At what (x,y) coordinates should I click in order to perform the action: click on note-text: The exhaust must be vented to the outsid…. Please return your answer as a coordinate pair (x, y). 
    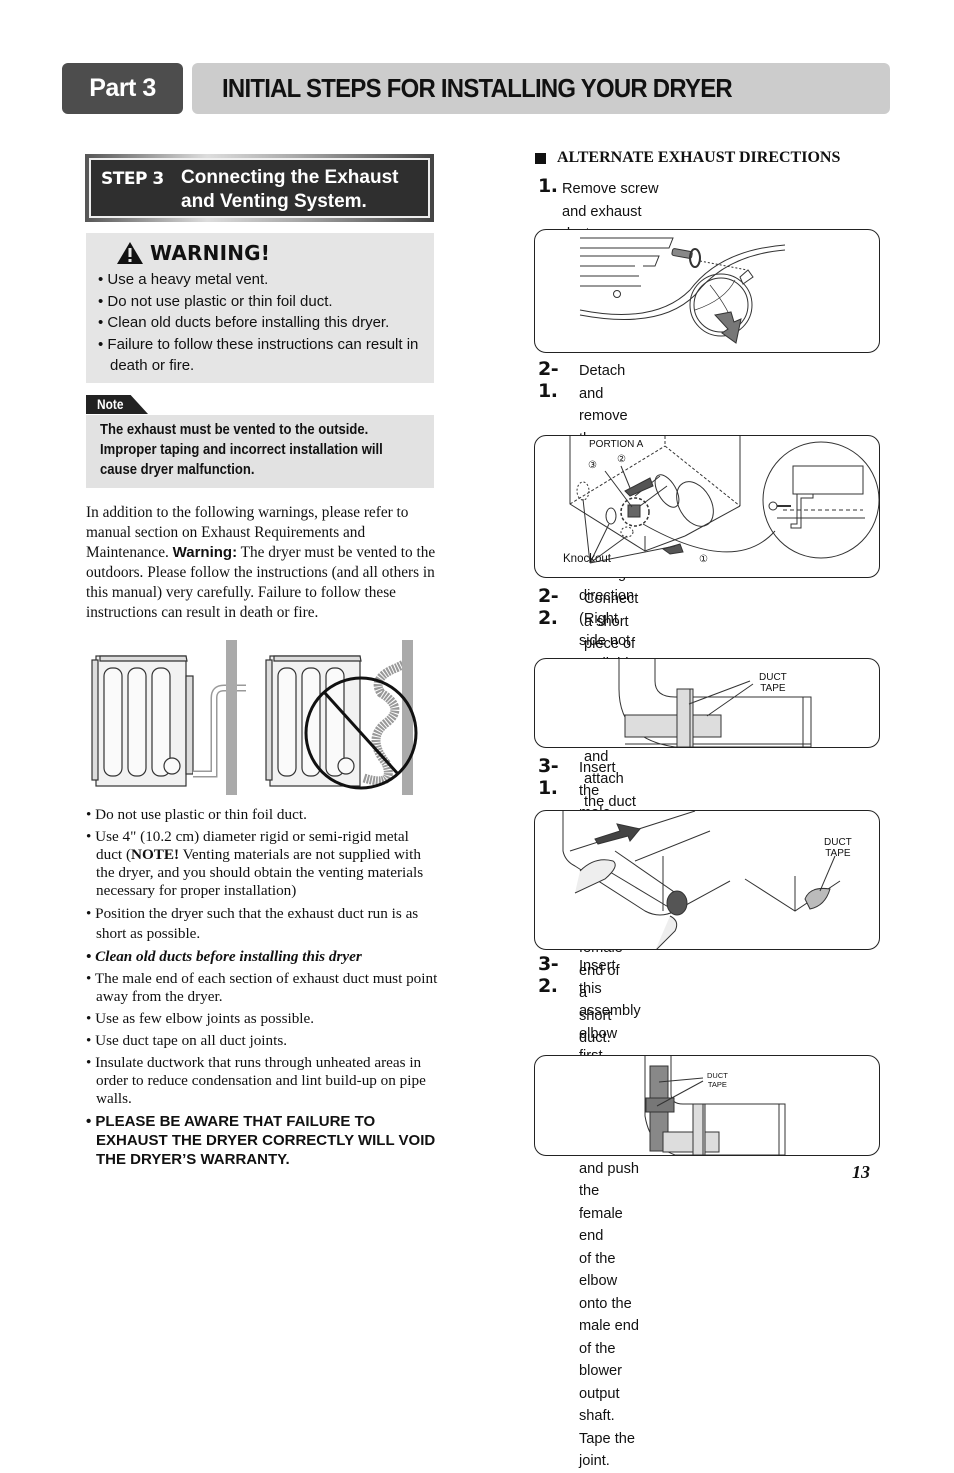
    Looking at the image, I should click on (266, 450).